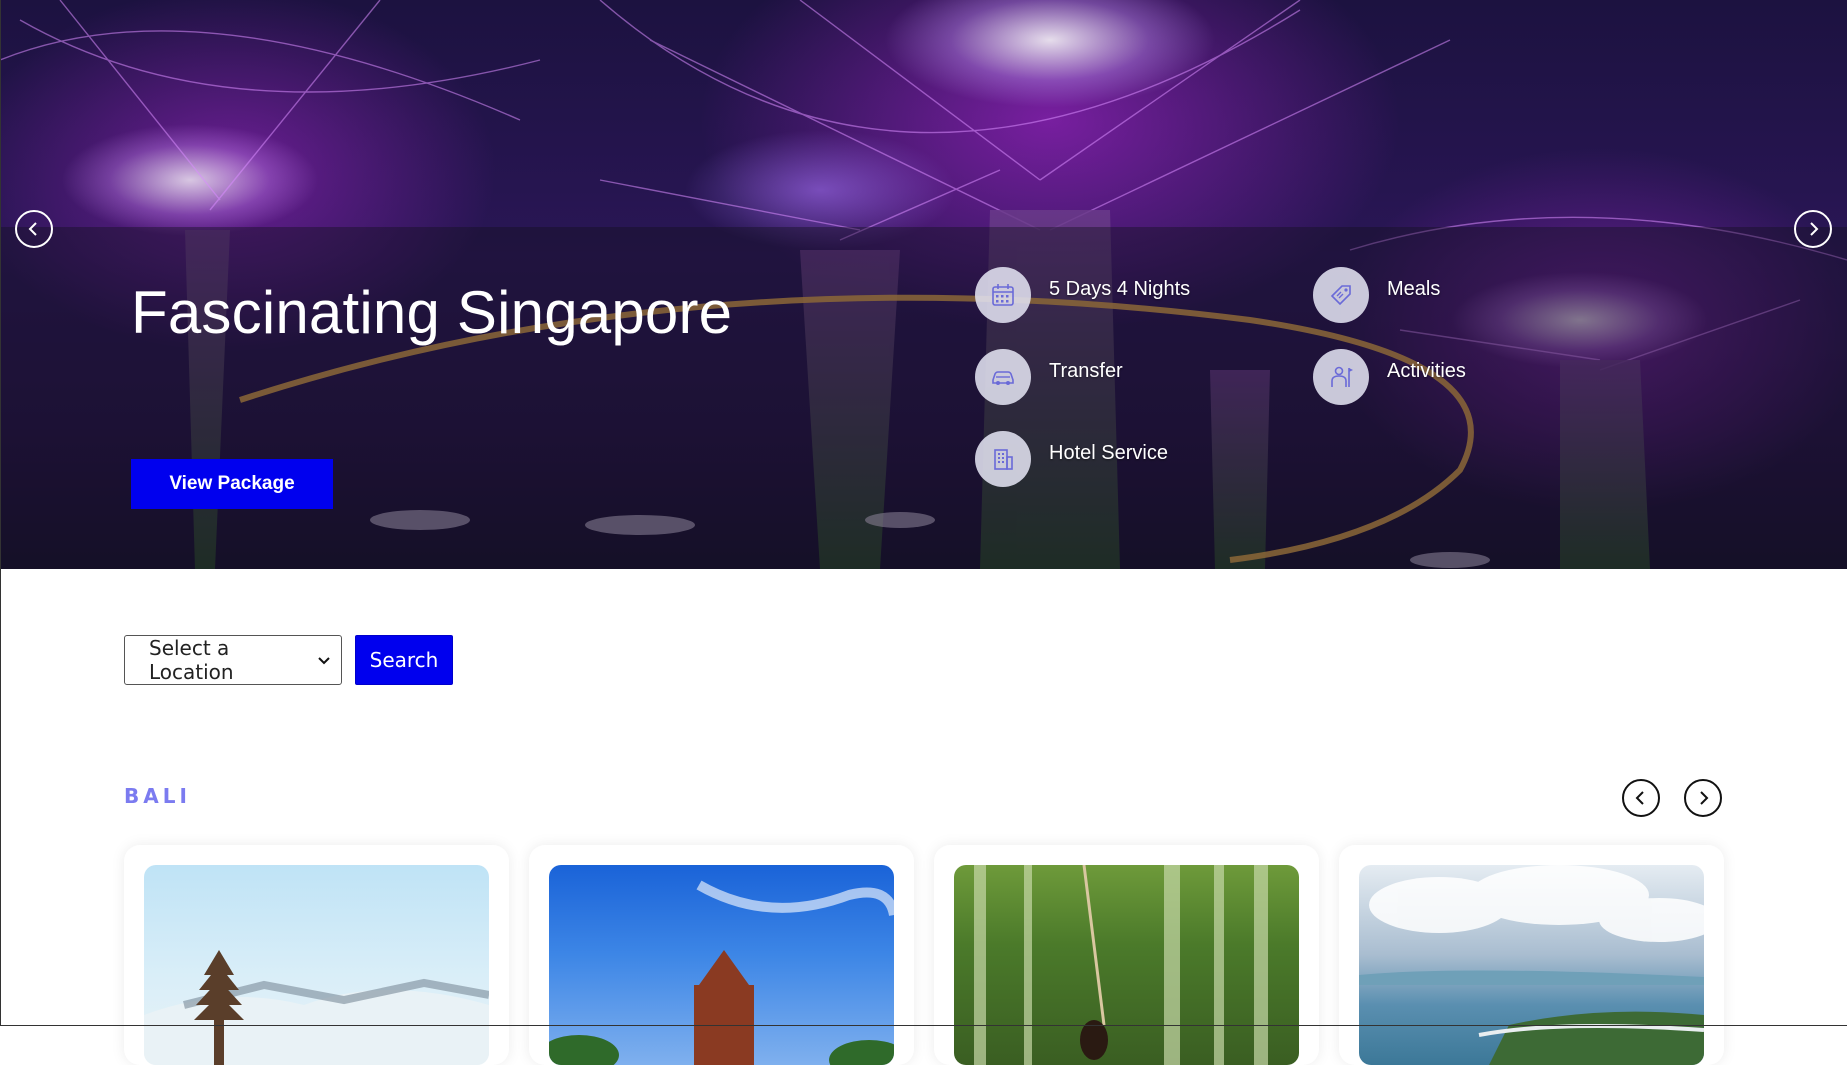  I want to click on section-title: BALI, so click(157, 796).